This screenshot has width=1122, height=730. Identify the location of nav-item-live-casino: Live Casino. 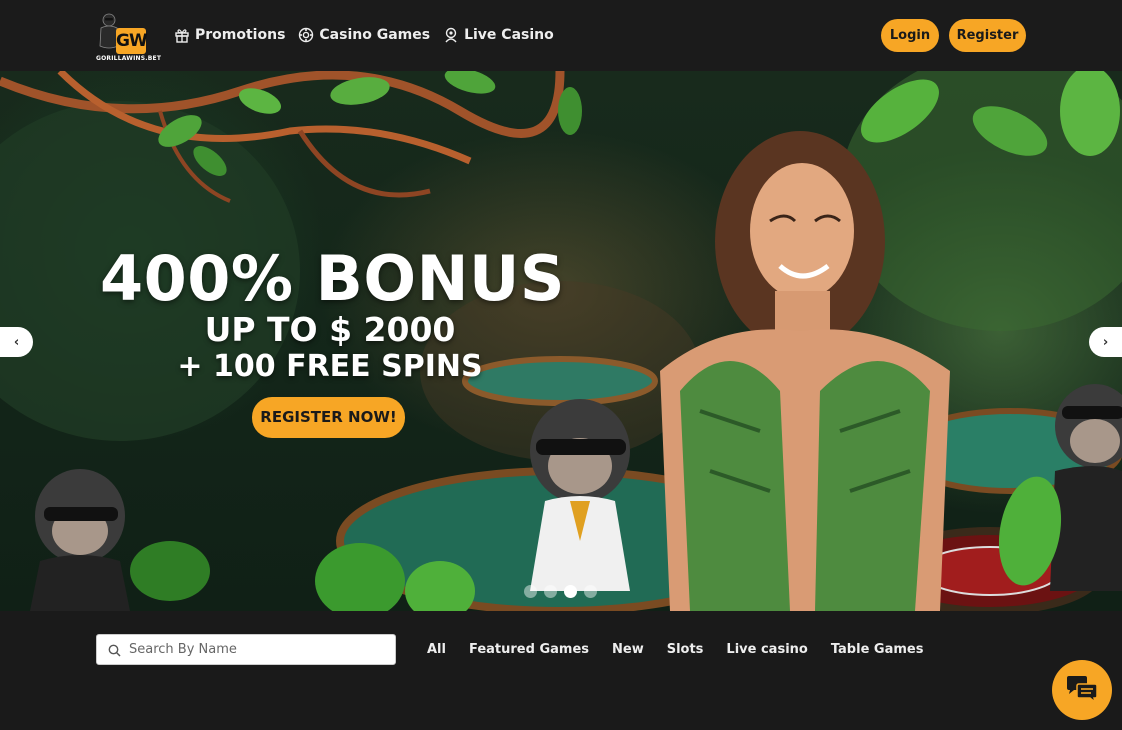
(498, 35).